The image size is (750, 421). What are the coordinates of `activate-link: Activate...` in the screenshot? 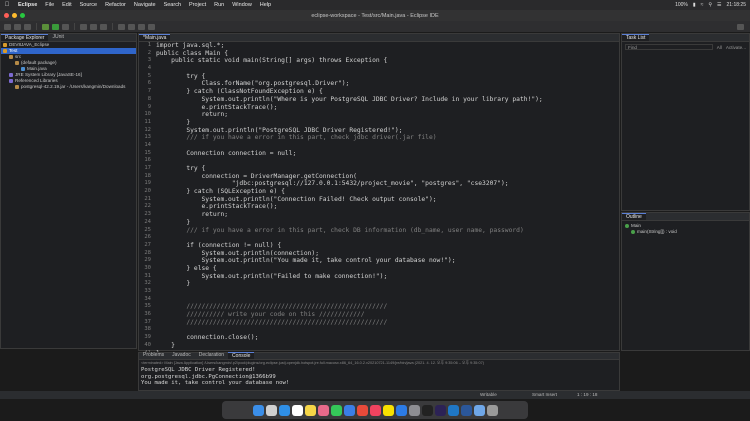 It's located at (736, 47).